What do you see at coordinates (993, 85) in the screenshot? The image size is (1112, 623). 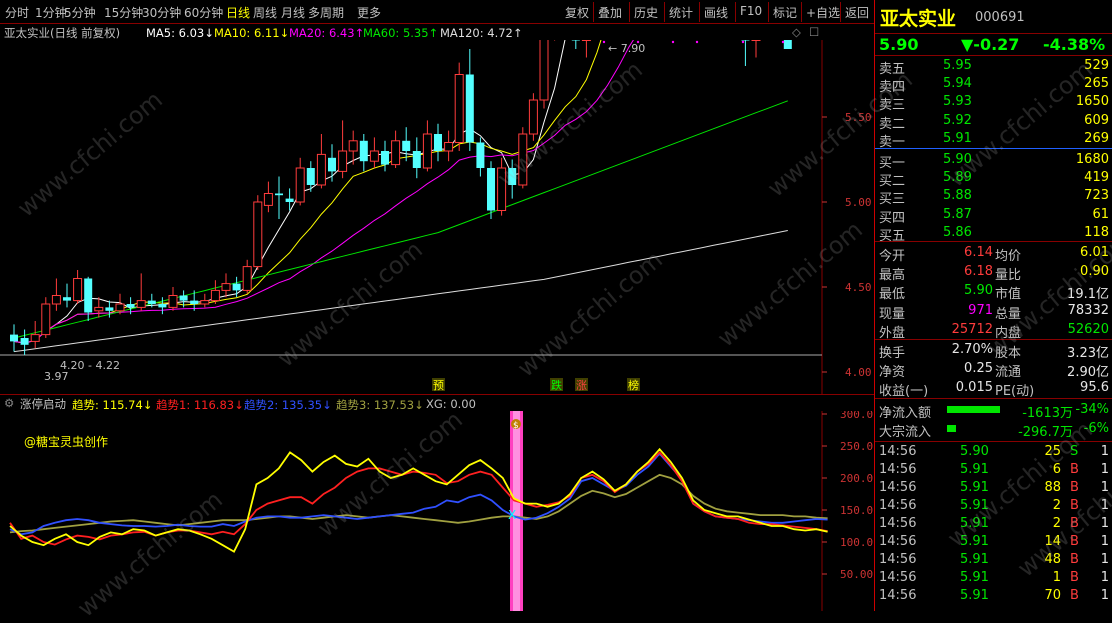 I see `ask-row: 卖四 5.94 265` at bounding box center [993, 85].